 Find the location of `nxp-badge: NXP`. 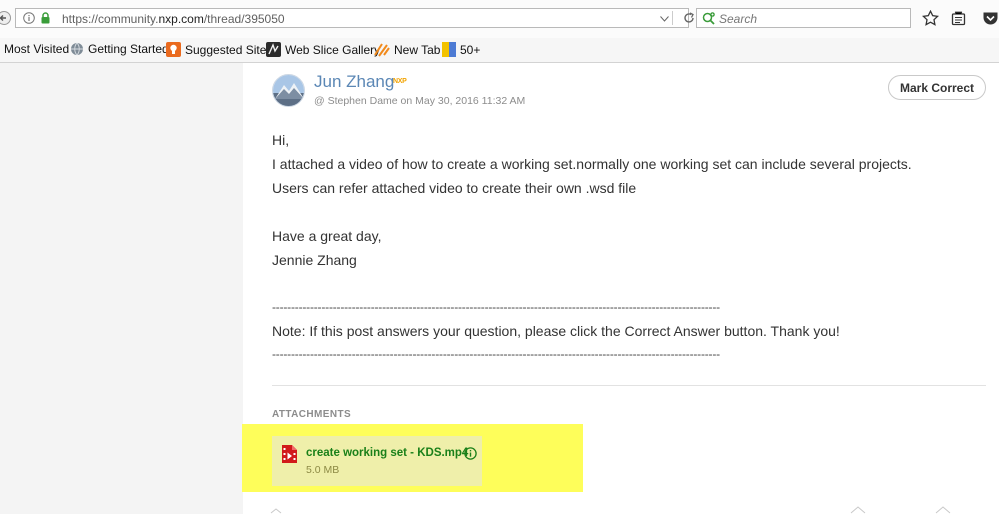

nxp-badge: NXP is located at coordinates (400, 81).